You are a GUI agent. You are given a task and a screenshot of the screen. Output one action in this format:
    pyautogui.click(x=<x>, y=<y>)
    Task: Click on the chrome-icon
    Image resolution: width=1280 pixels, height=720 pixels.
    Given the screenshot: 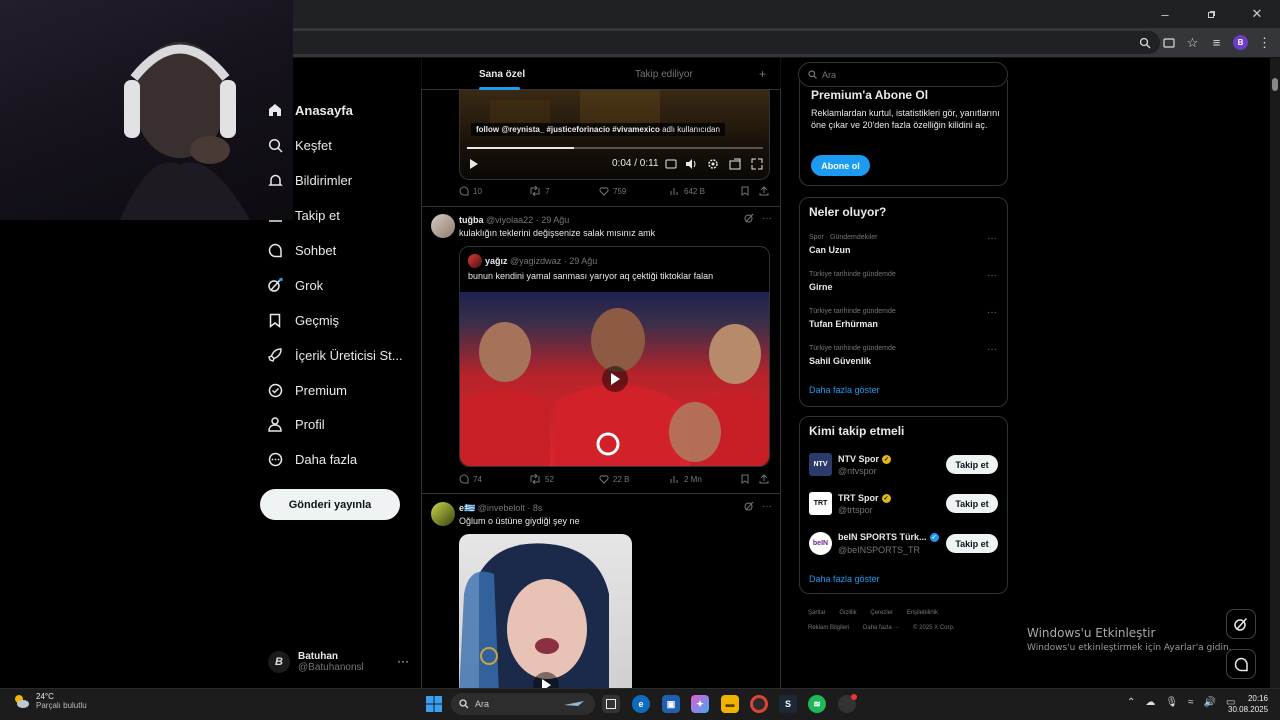 What is the action you would take?
    pyautogui.click(x=759, y=704)
    